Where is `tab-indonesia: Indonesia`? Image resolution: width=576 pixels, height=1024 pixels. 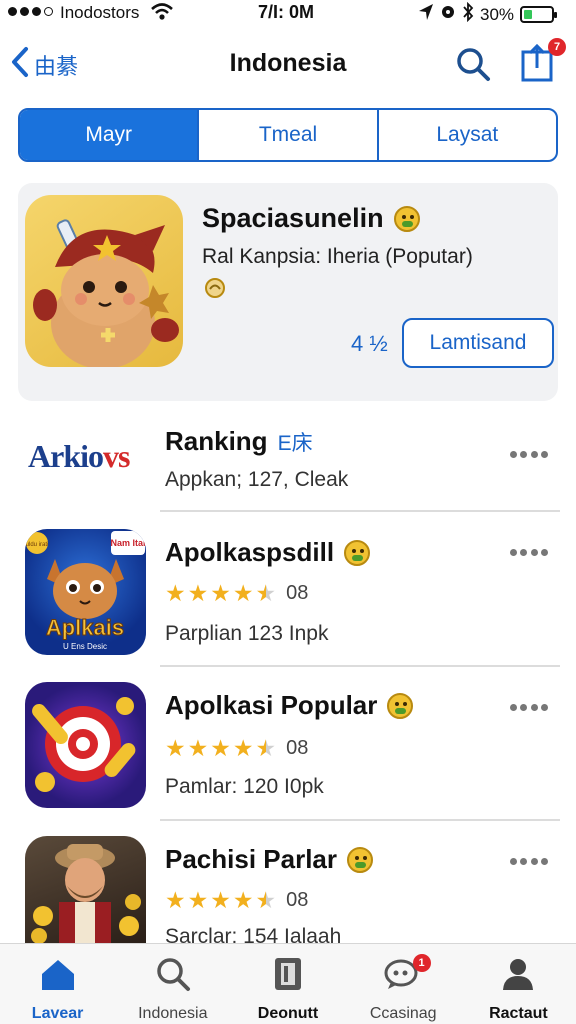 tab-indonesia: Indonesia is located at coordinates (172, 984).